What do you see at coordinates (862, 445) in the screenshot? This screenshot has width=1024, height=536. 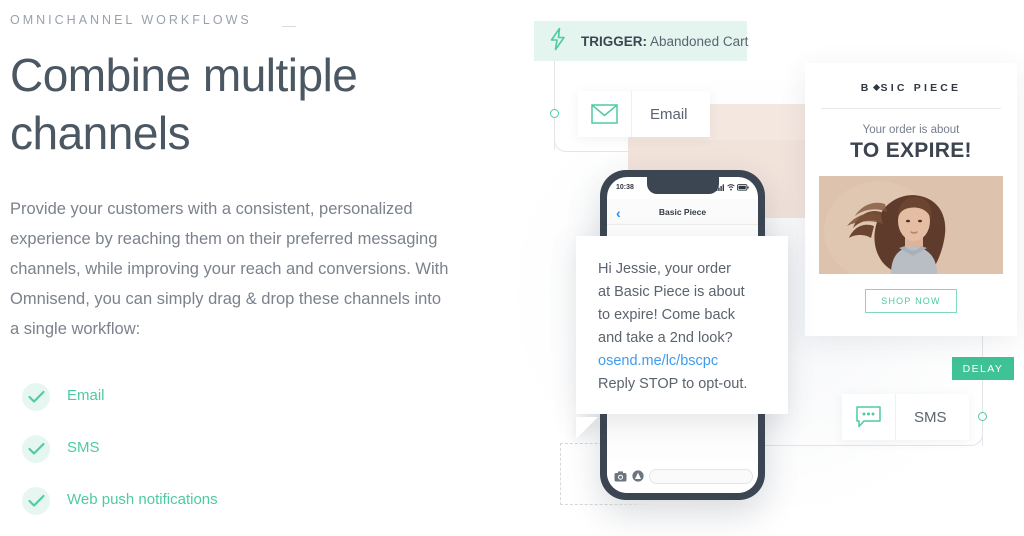 I see `connector-line-horizontal-bottom` at bounding box center [862, 445].